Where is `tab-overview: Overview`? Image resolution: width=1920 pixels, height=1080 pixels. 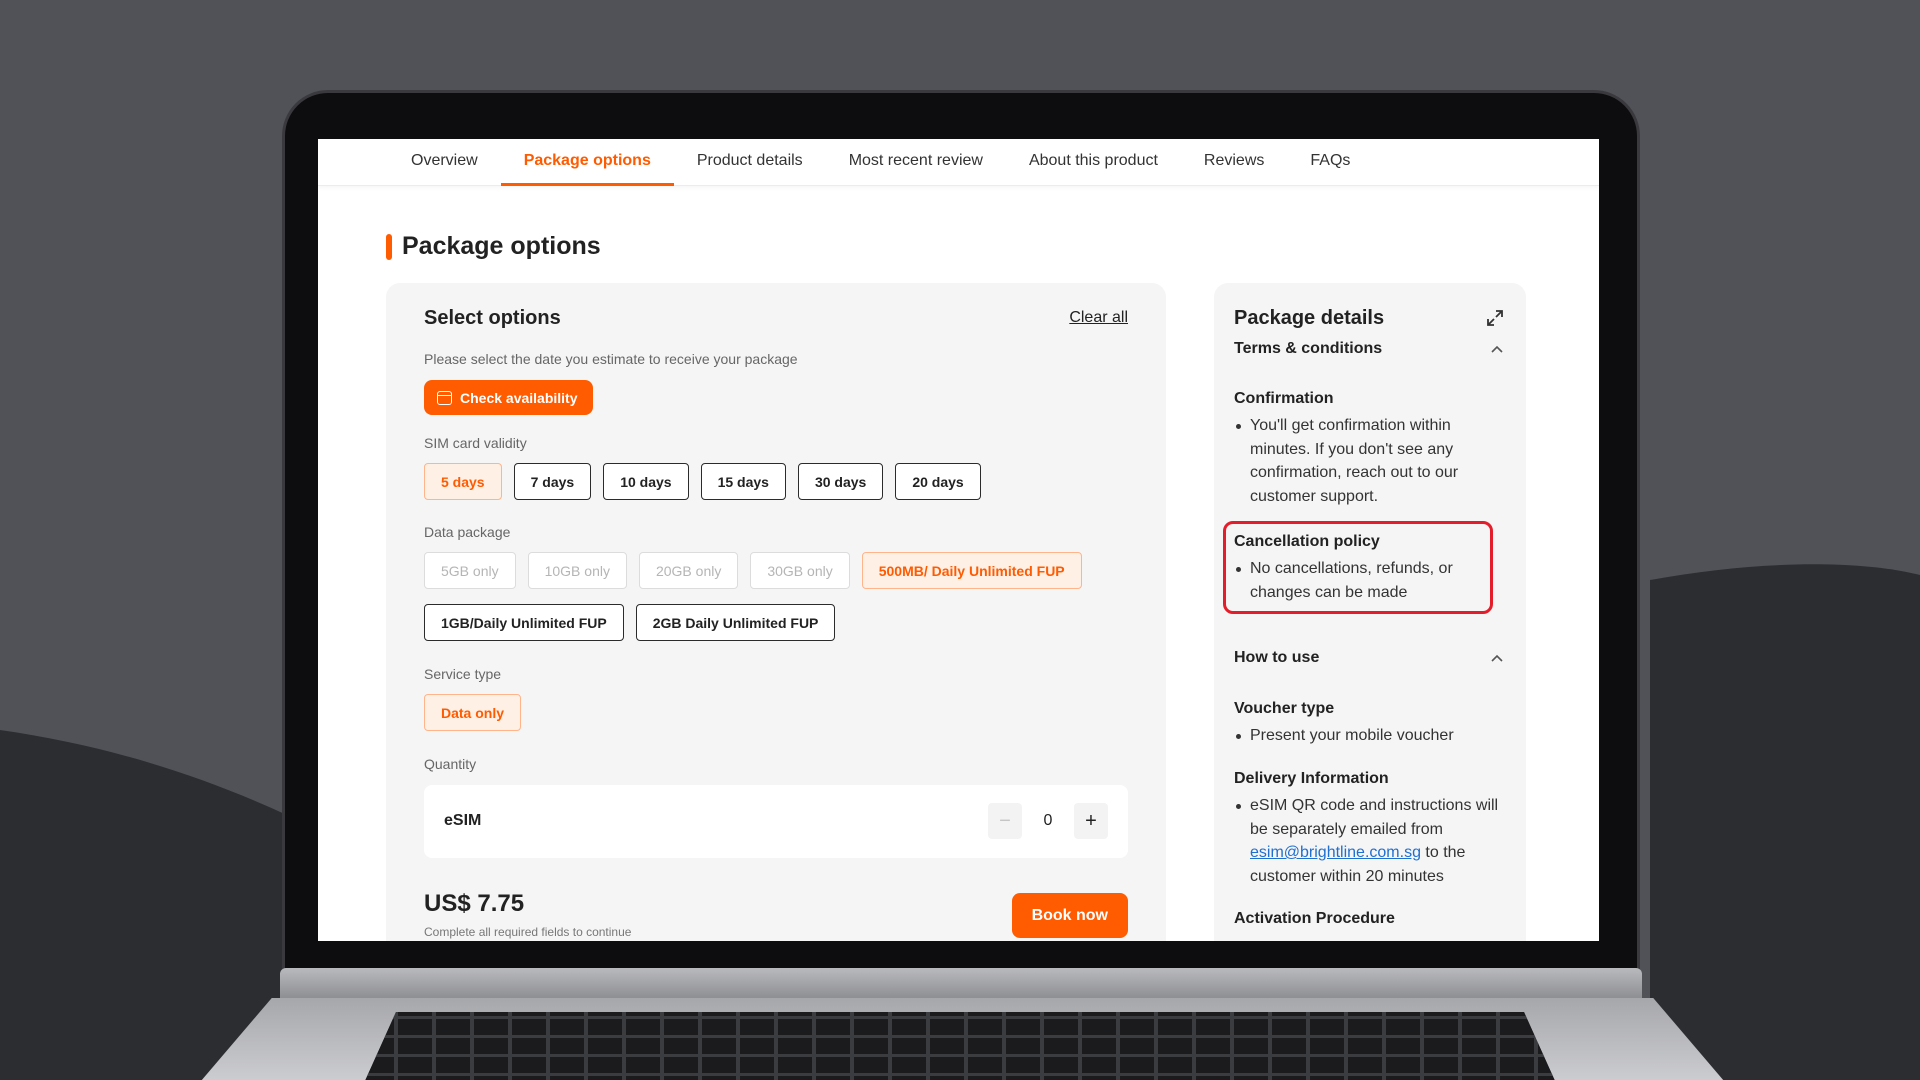
tab-overview: Overview is located at coordinates (444, 162).